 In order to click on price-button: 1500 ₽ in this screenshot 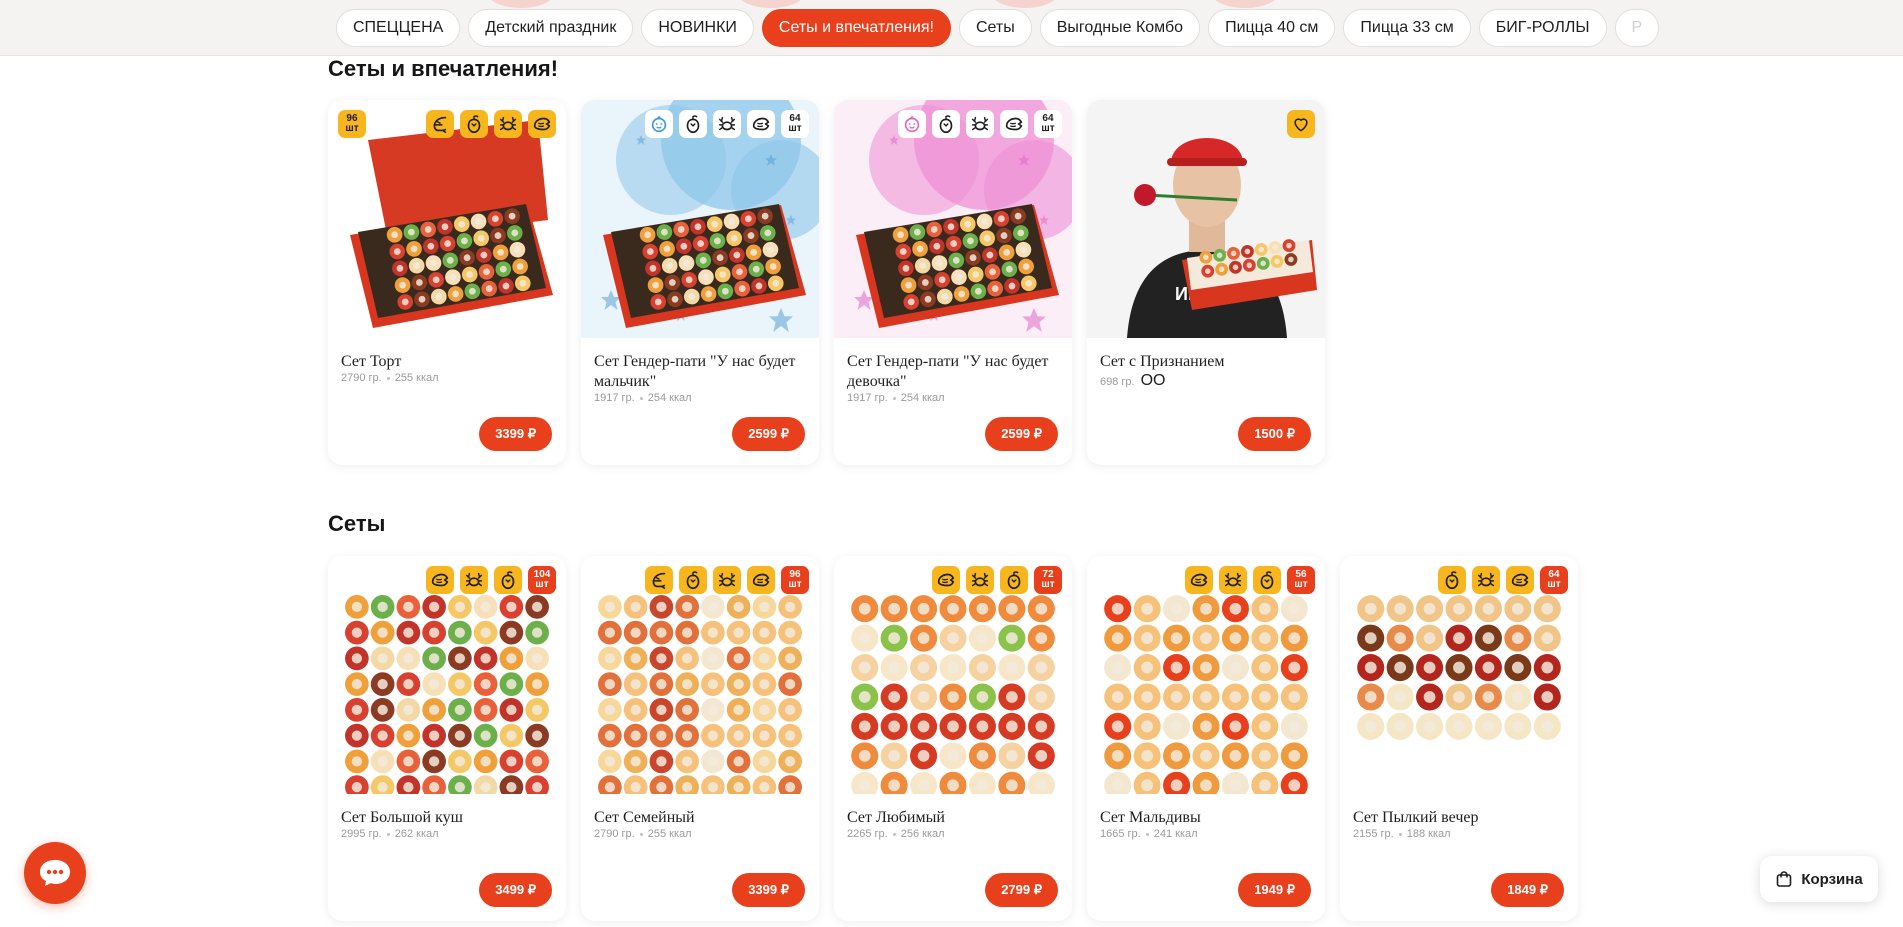, I will do `click(1274, 434)`.